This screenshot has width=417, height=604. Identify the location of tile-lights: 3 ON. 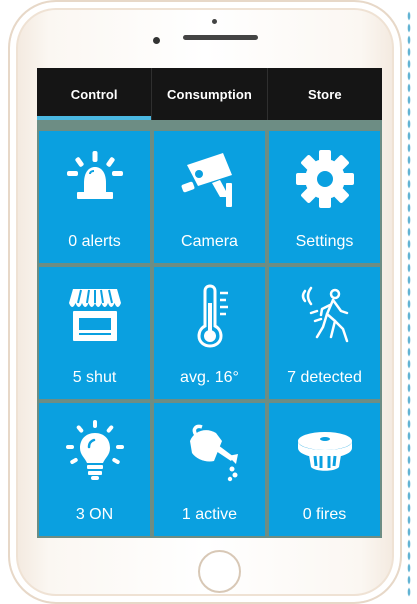
(94, 469).